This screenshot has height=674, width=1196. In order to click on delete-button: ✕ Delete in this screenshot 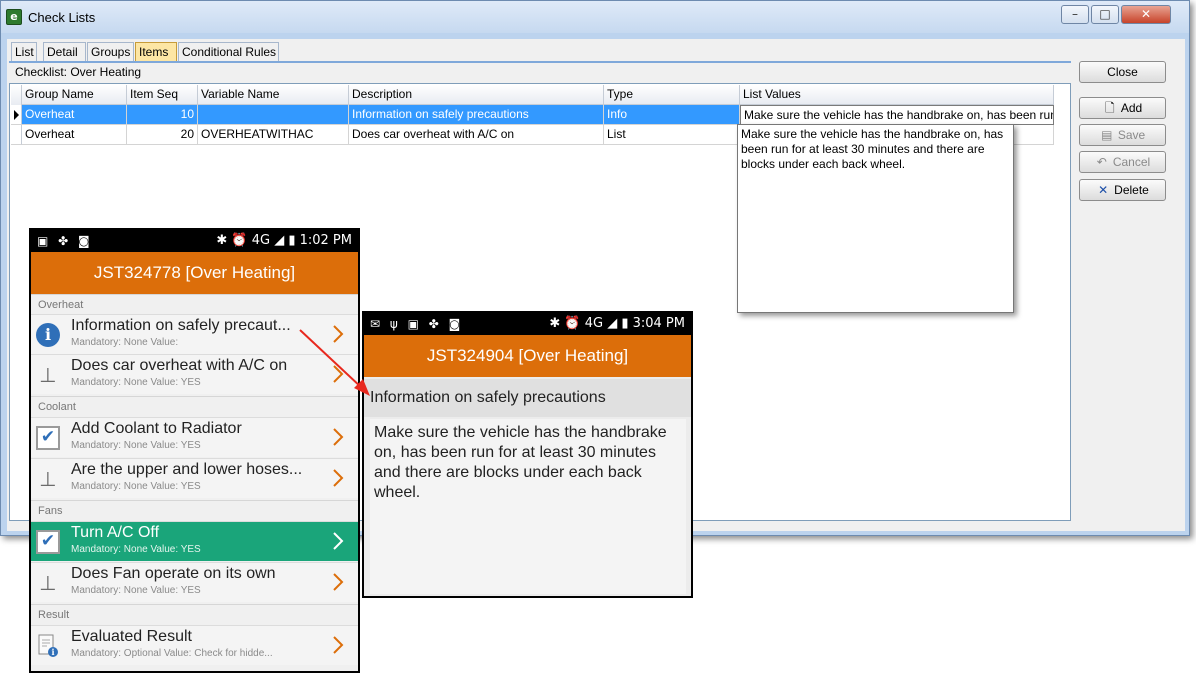, I will do `click(1122, 190)`.